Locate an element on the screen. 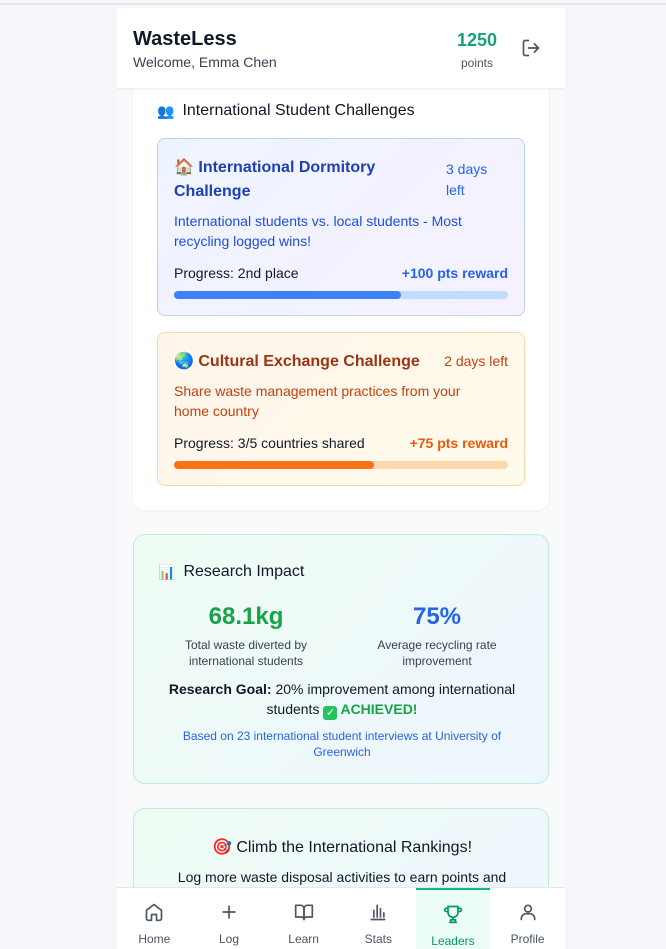 The width and height of the screenshot is (666, 949). app-name: WasteLess is located at coordinates (185, 39).